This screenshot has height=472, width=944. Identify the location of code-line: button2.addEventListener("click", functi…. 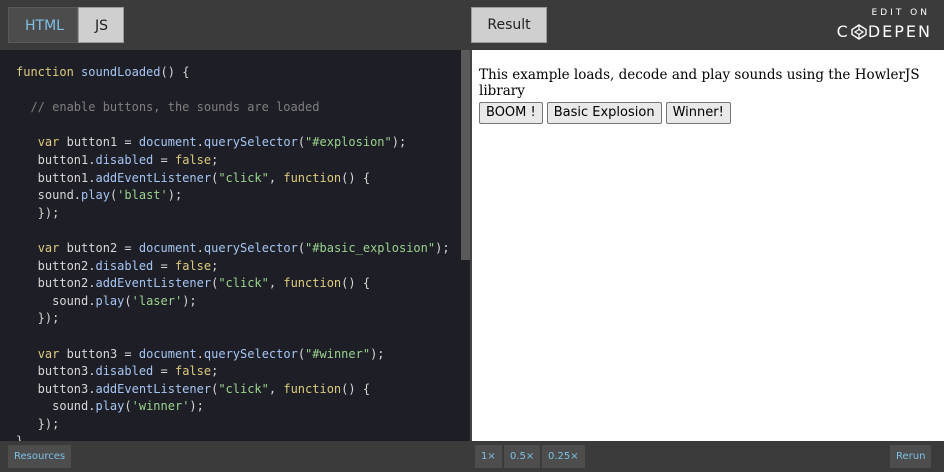
(193, 283).